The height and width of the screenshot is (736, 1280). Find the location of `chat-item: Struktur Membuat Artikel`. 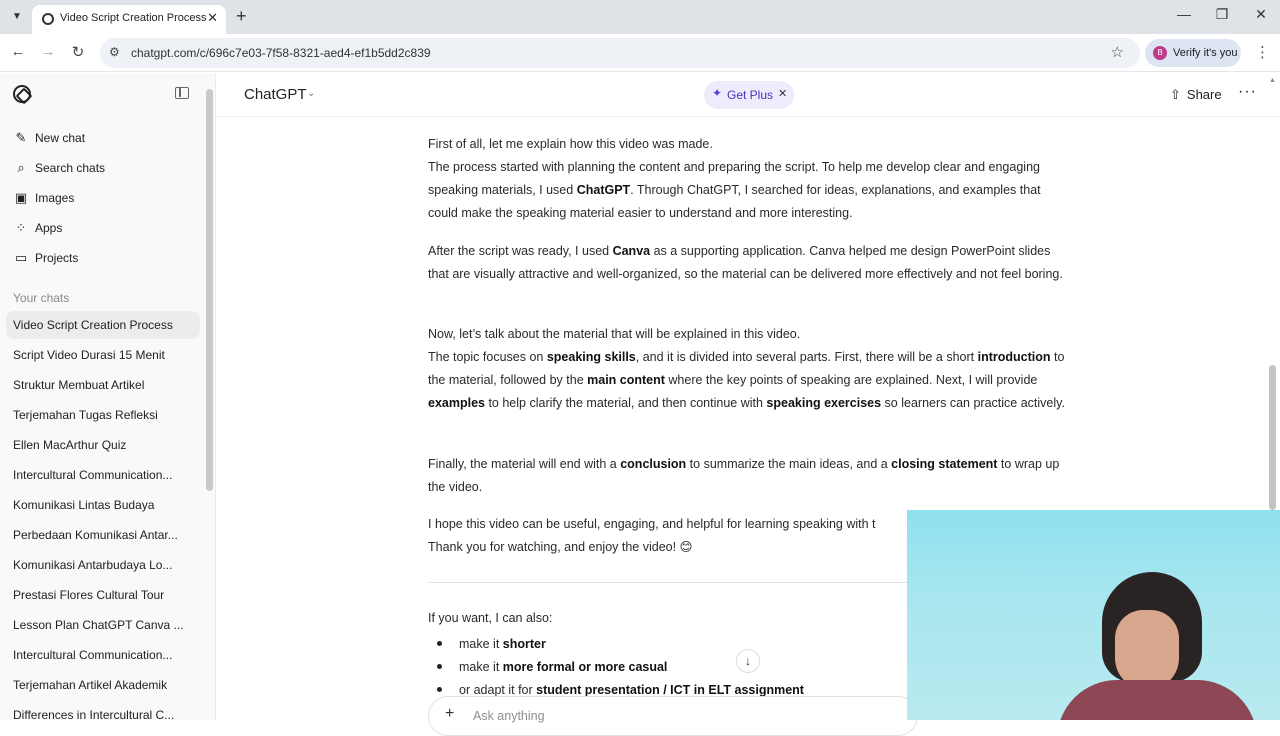

chat-item: Struktur Membuat Artikel is located at coordinates (103, 385).